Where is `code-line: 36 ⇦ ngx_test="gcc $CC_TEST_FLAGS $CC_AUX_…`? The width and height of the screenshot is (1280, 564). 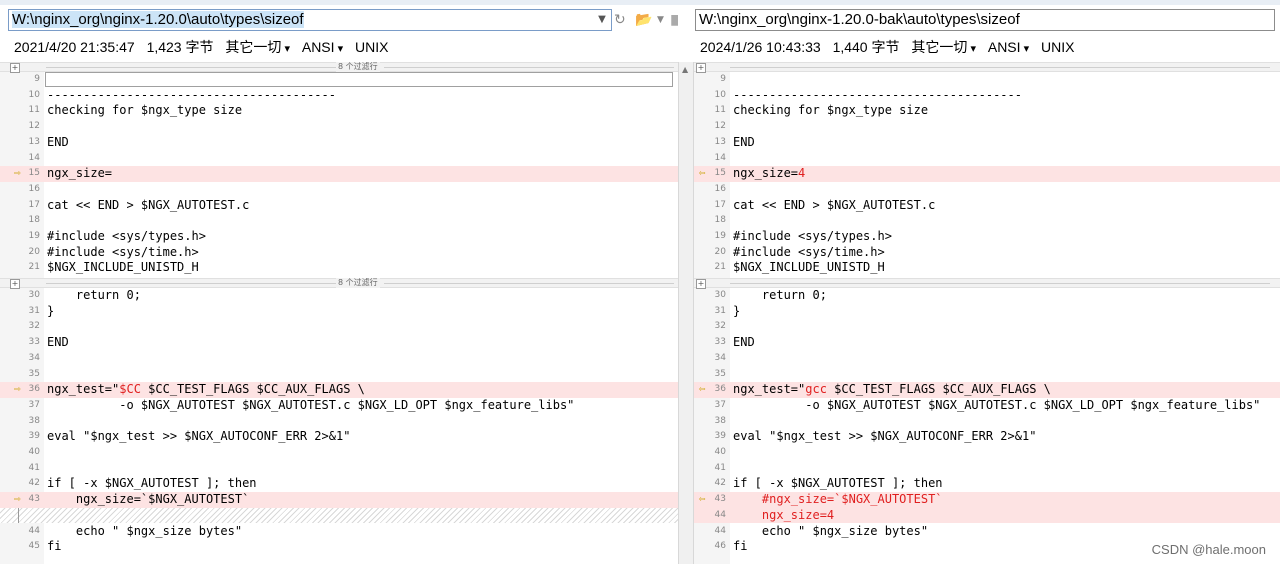
code-line: 36 ⇦ ngx_test="gcc $CC_TEST_FLAGS $CC_AUX_… is located at coordinates (987, 390).